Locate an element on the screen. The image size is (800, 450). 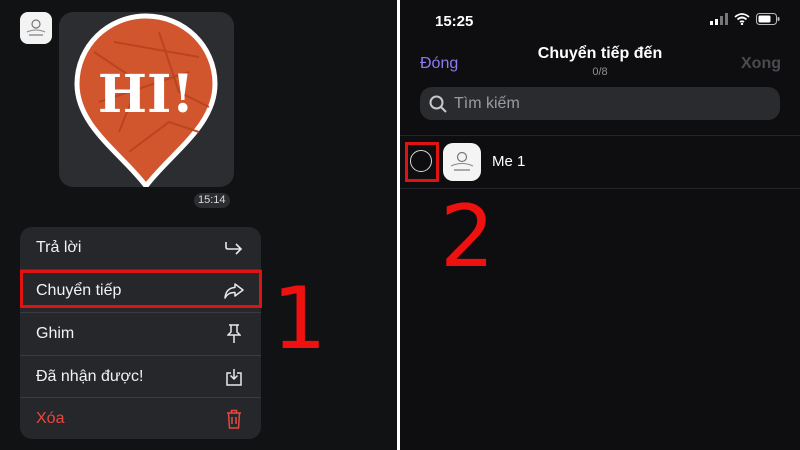
menu-item-label: Ghim is located at coordinates (55, 333).